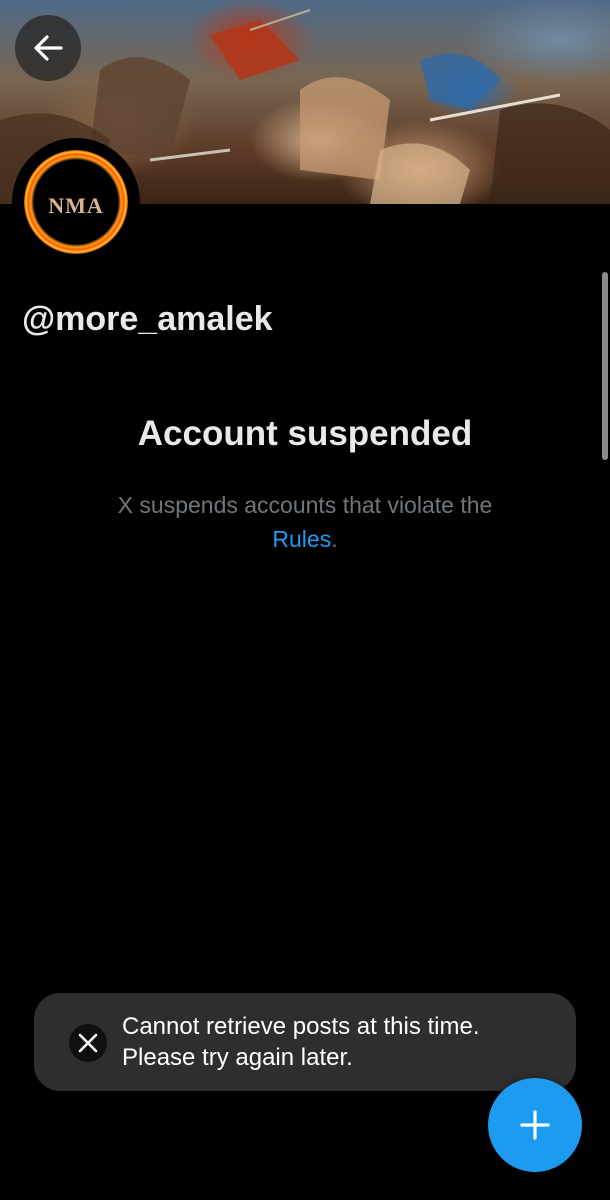 The width and height of the screenshot is (610, 1200). I want to click on x-logo-icon, so click(88, 1043).